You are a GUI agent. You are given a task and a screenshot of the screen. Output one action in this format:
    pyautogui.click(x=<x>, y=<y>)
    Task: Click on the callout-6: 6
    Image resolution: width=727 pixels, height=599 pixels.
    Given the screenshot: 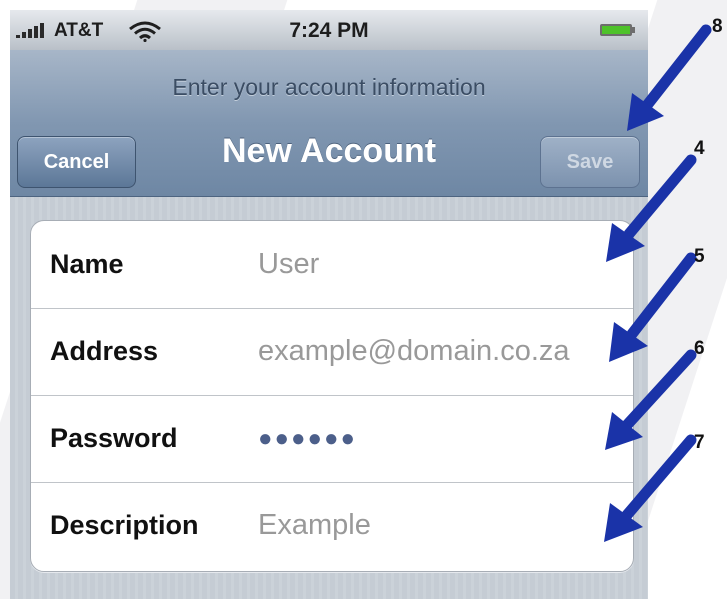 What is the action you would take?
    pyautogui.click(x=699, y=348)
    